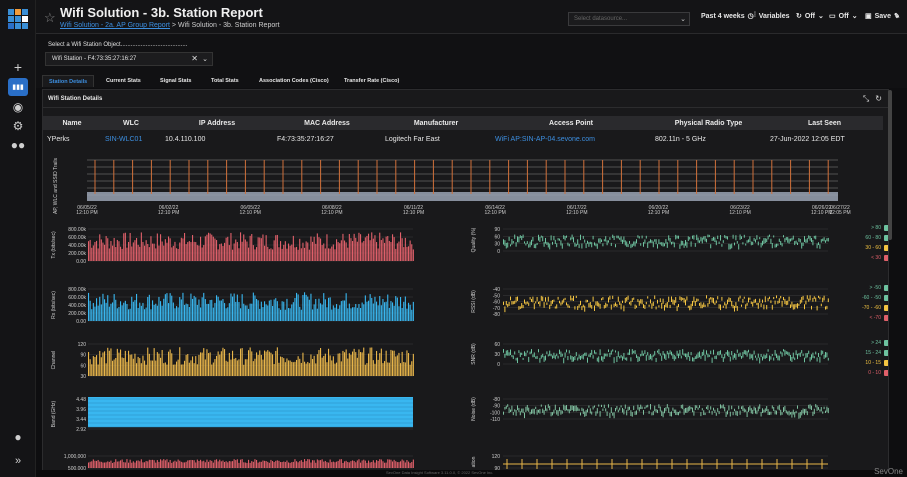 This screenshot has width=907, height=477. I want to click on col-name: Name, so click(72, 123).